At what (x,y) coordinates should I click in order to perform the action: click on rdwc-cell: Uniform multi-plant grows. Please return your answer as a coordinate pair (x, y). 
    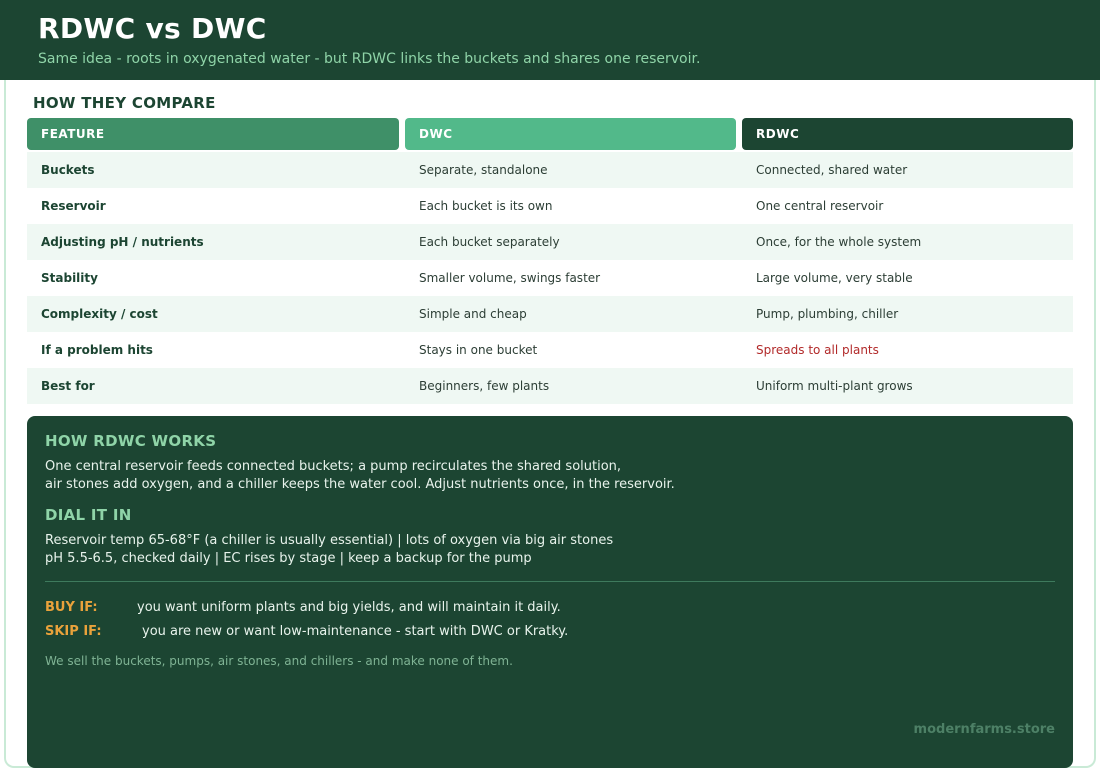
    Looking at the image, I should click on (834, 386).